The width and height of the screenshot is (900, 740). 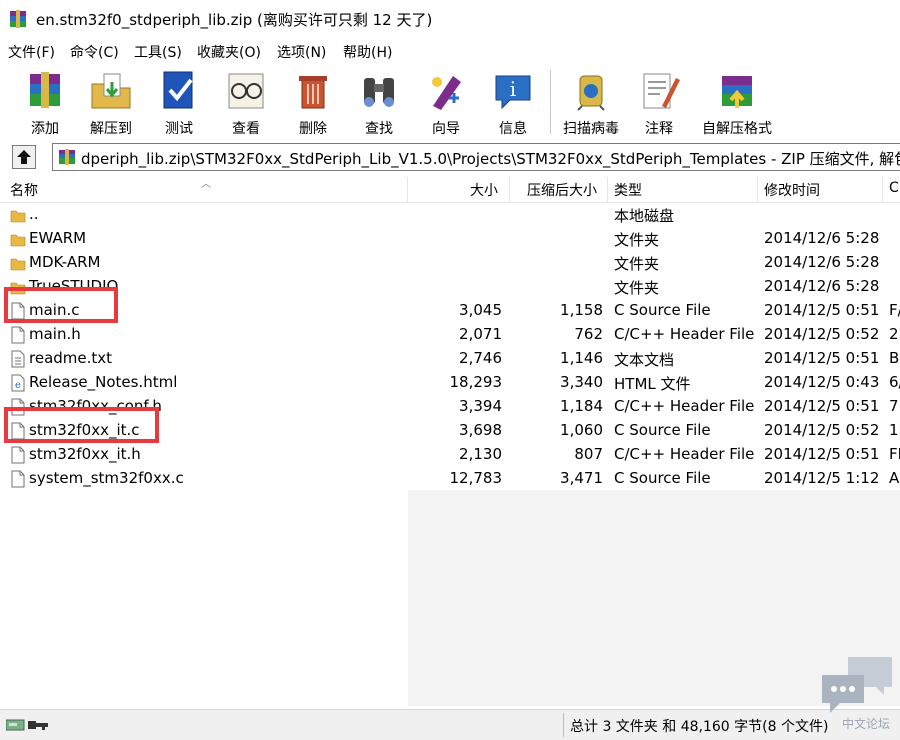 I want to click on col-size: 大小, so click(x=484, y=190).